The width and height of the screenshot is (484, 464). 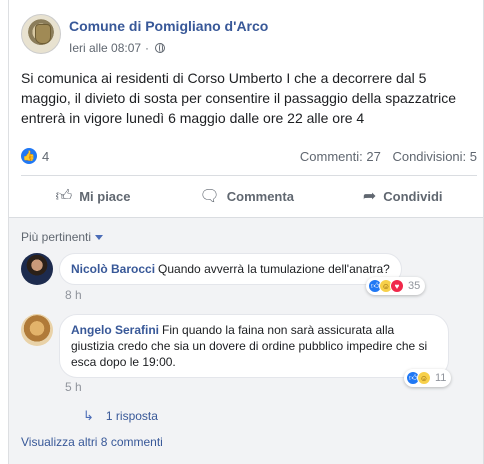 I want to click on likes-summary: 👍 4, so click(x=35, y=156).